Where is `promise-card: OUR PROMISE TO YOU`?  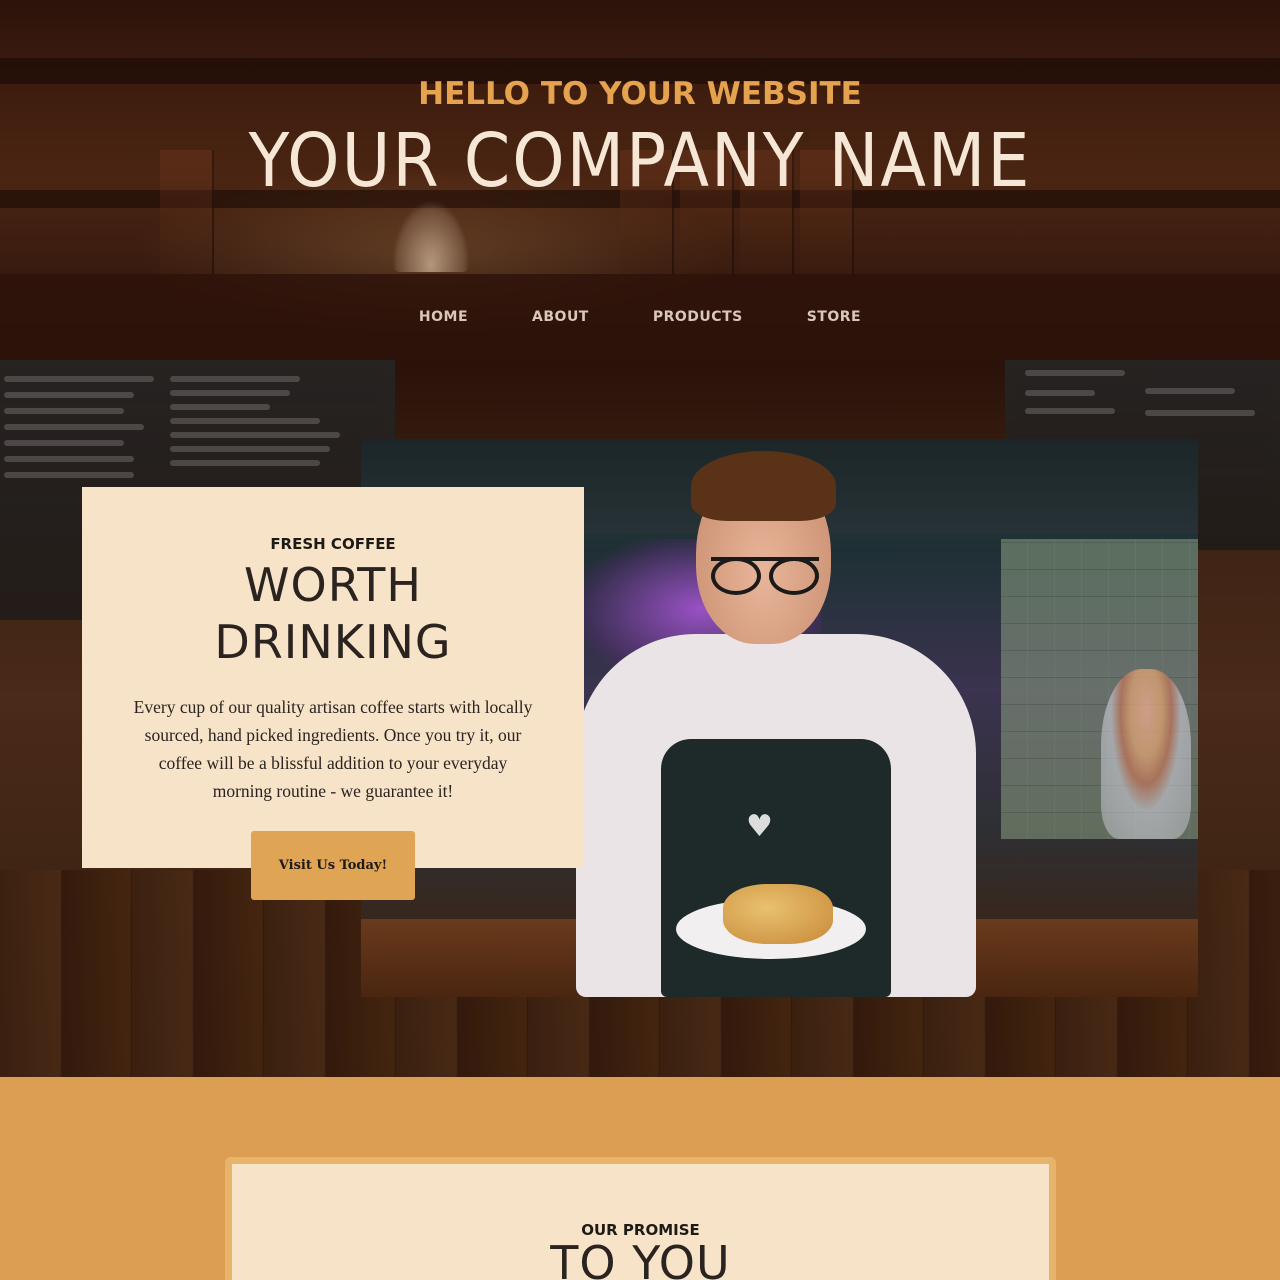
promise-card: OUR PROMISE TO YOU is located at coordinates (640, 1218).